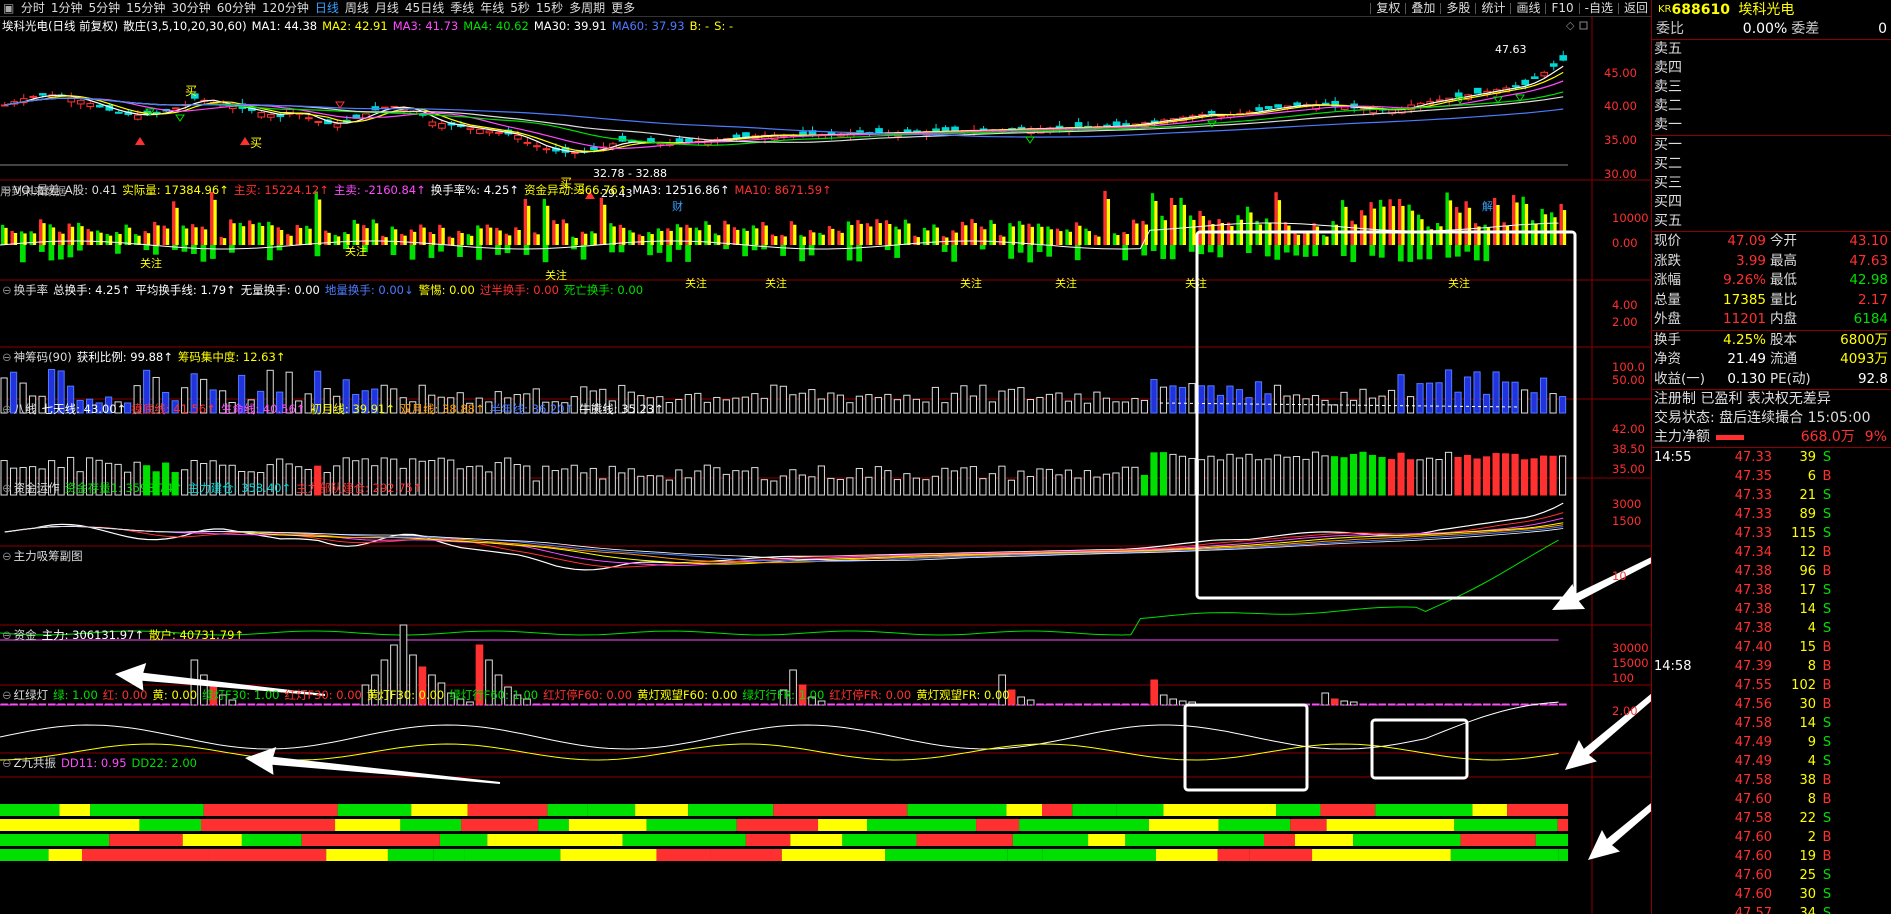 Image resolution: width=1891 pixels, height=914 pixels. Describe the element at coordinates (1388, 8) in the screenshot. I see `tool-button-0: 复权` at that location.